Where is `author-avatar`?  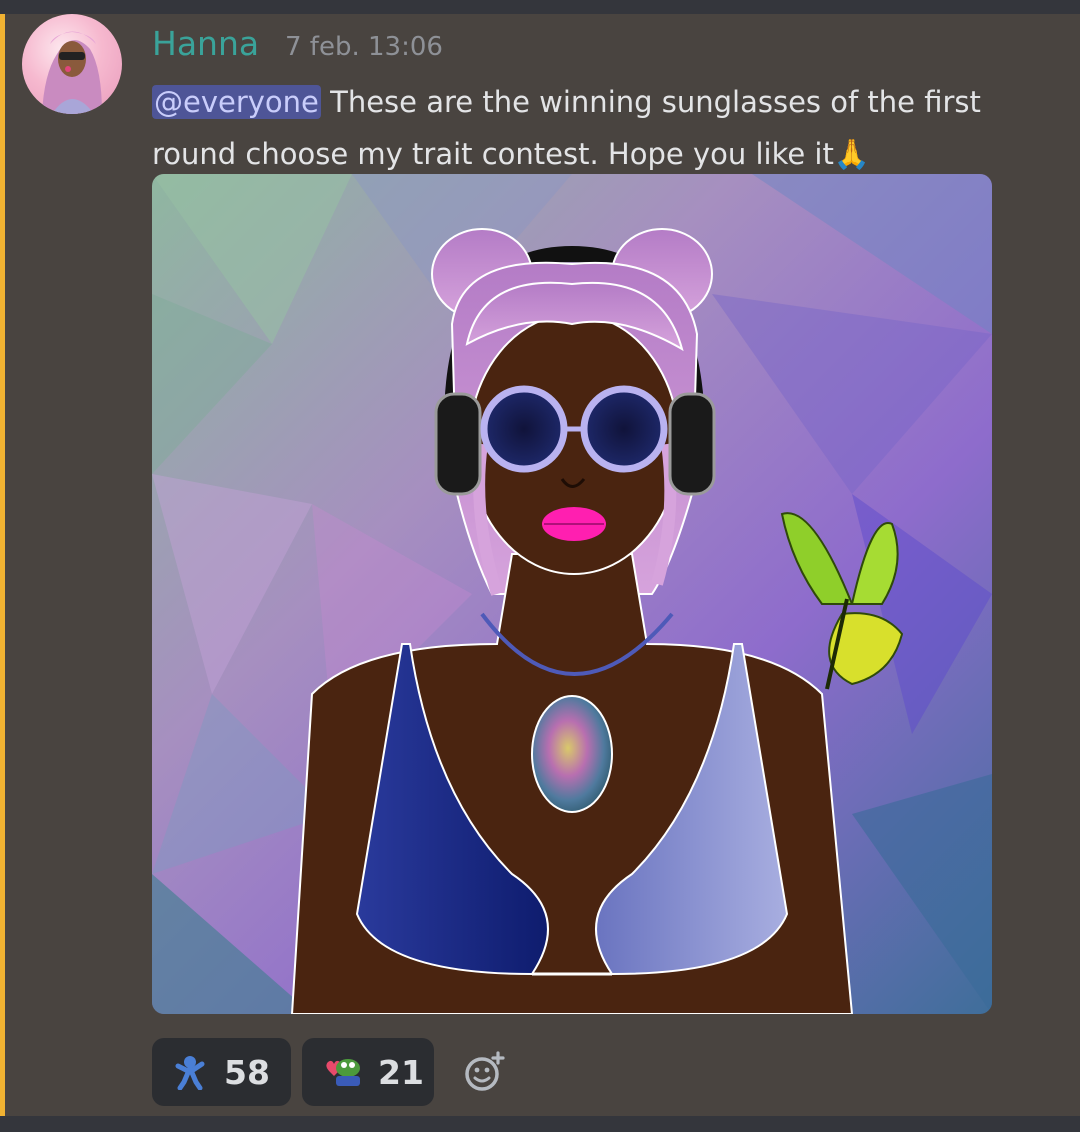 author-avatar is located at coordinates (72, 64).